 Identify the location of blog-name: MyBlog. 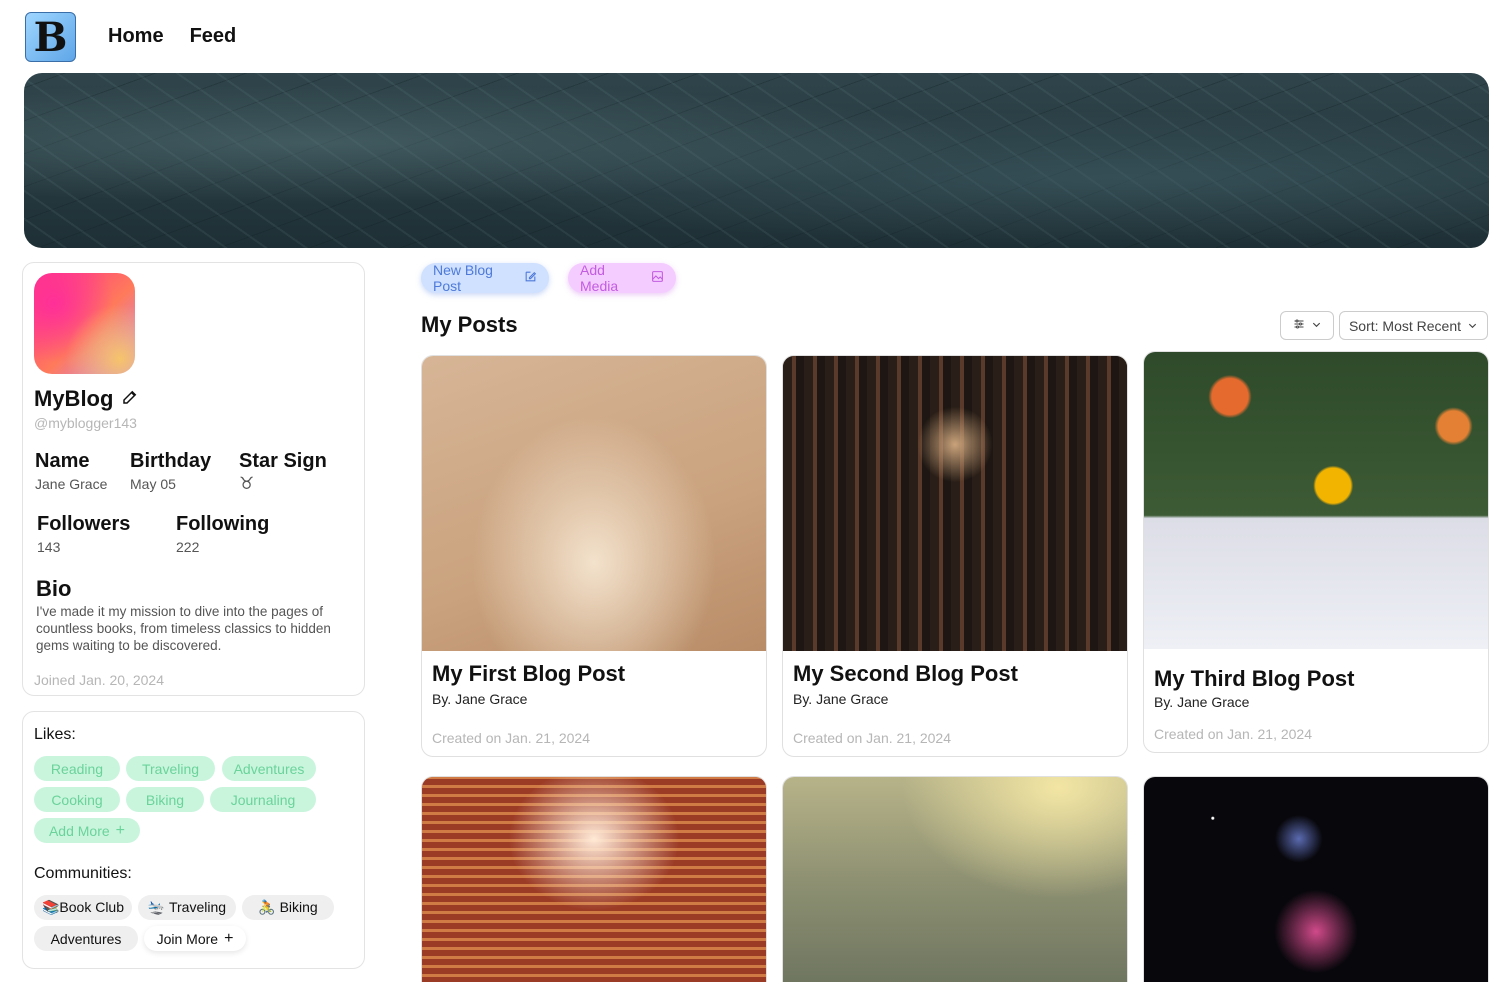
(74, 398).